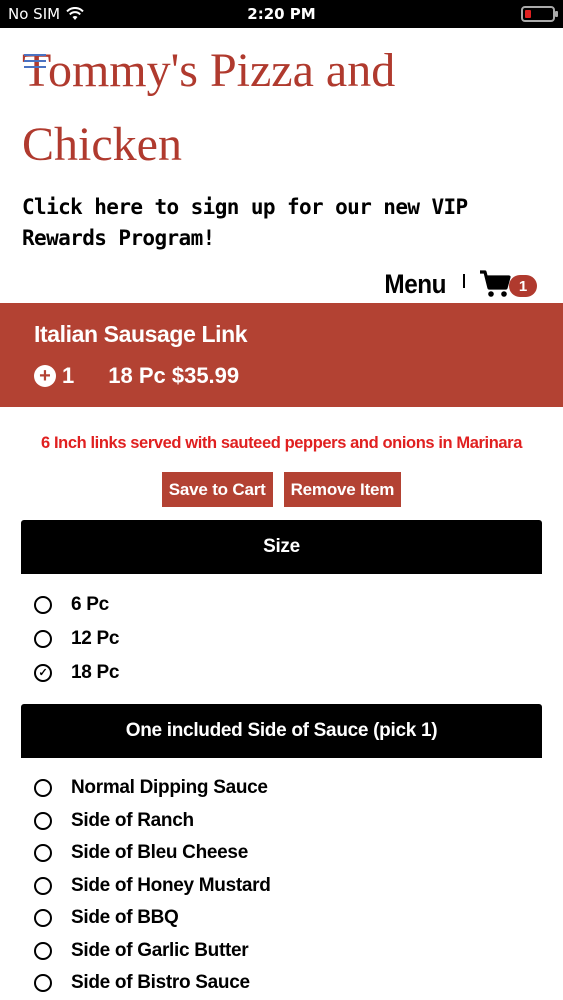  What do you see at coordinates (282, 108) in the screenshot?
I see `brand-title: Tommy's Pizza and Chicken` at bounding box center [282, 108].